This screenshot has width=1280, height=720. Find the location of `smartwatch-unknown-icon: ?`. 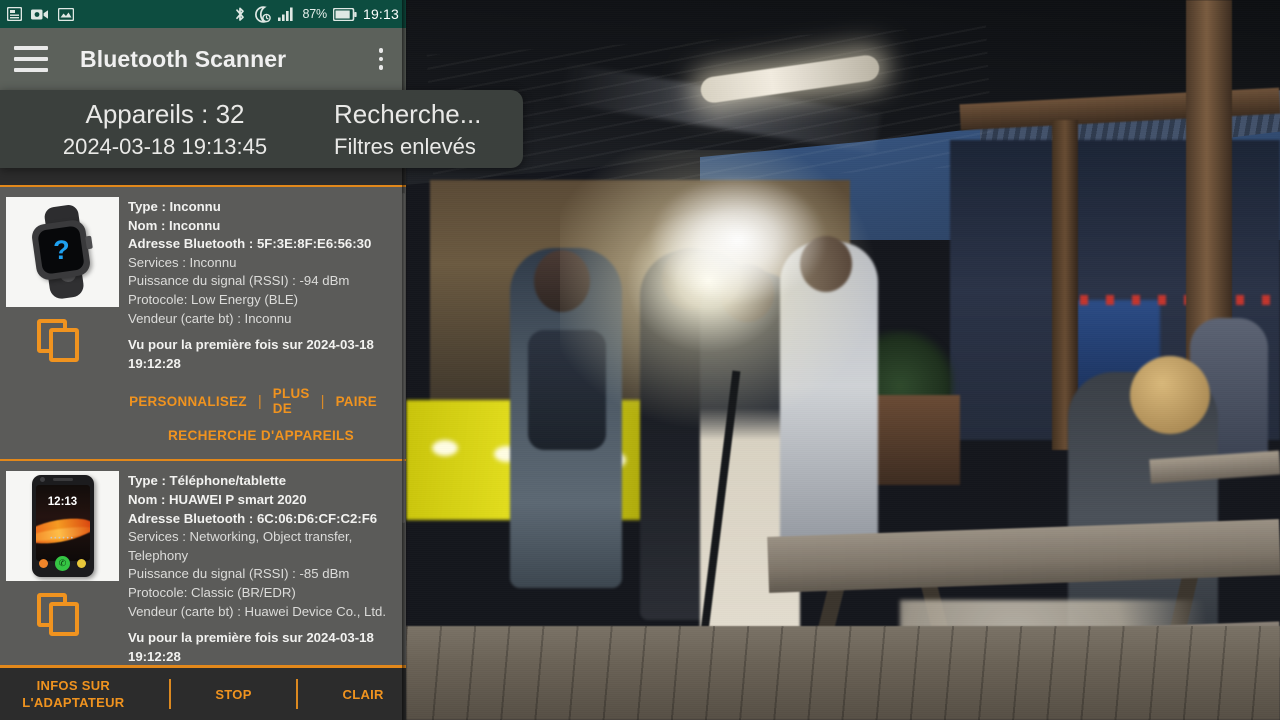

smartwatch-unknown-icon: ? is located at coordinates (62, 252).